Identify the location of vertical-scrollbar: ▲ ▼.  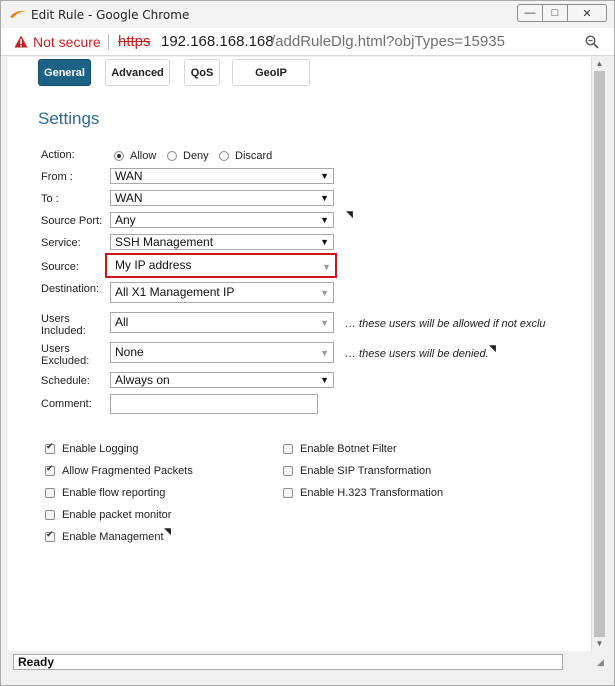
(598, 354).